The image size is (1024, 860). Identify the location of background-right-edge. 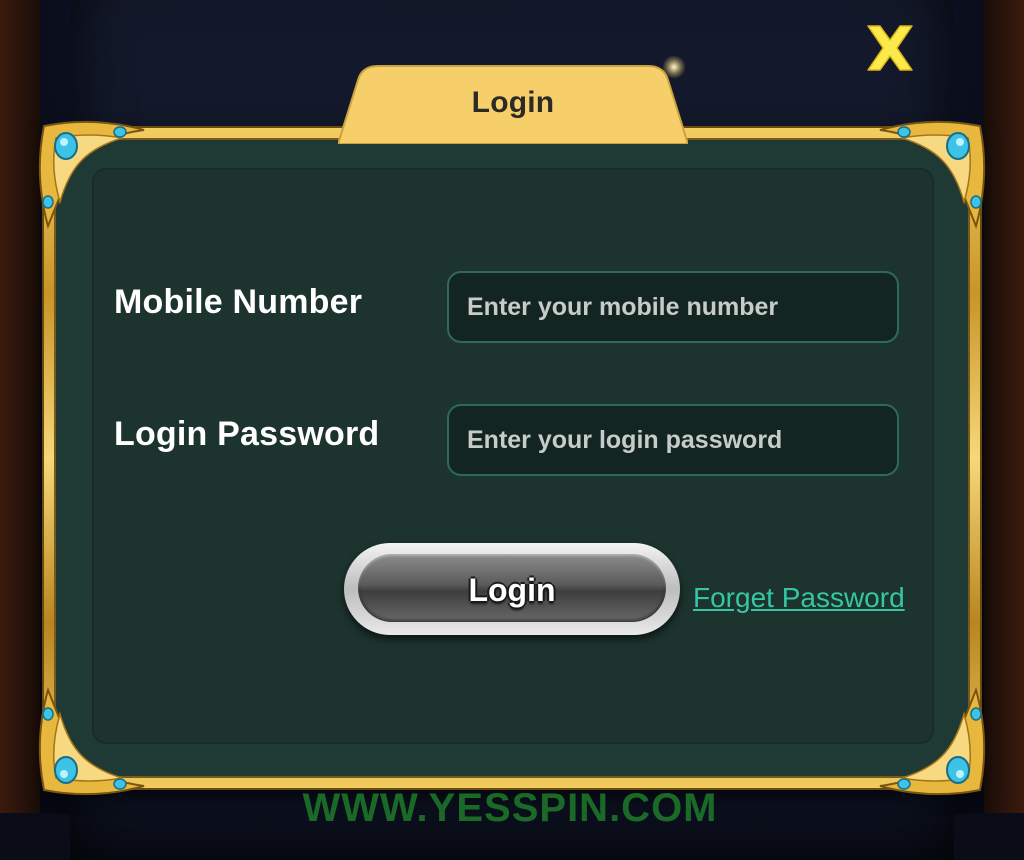
(1004, 406).